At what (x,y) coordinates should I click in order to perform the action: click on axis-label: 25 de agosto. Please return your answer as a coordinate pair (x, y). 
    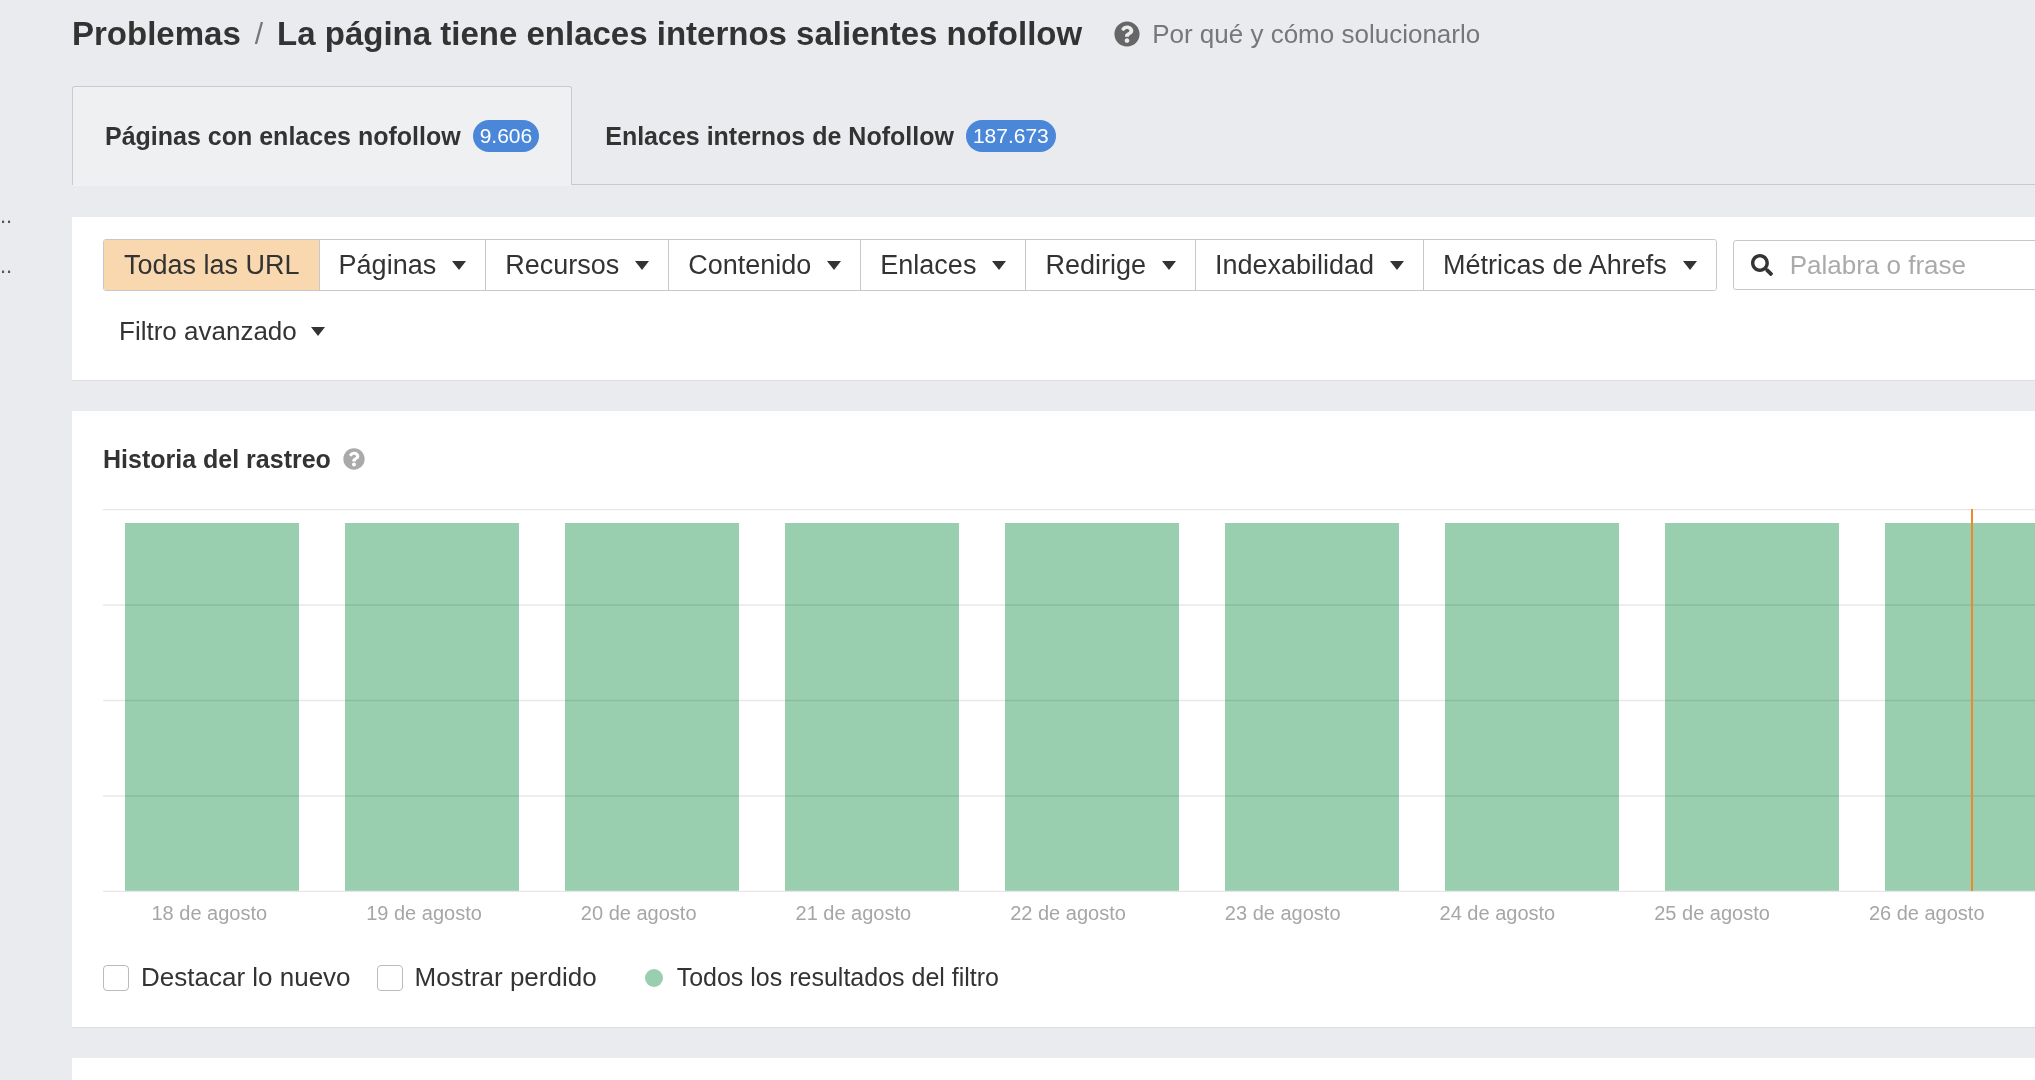
    Looking at the image, I should click on (1712, 913).